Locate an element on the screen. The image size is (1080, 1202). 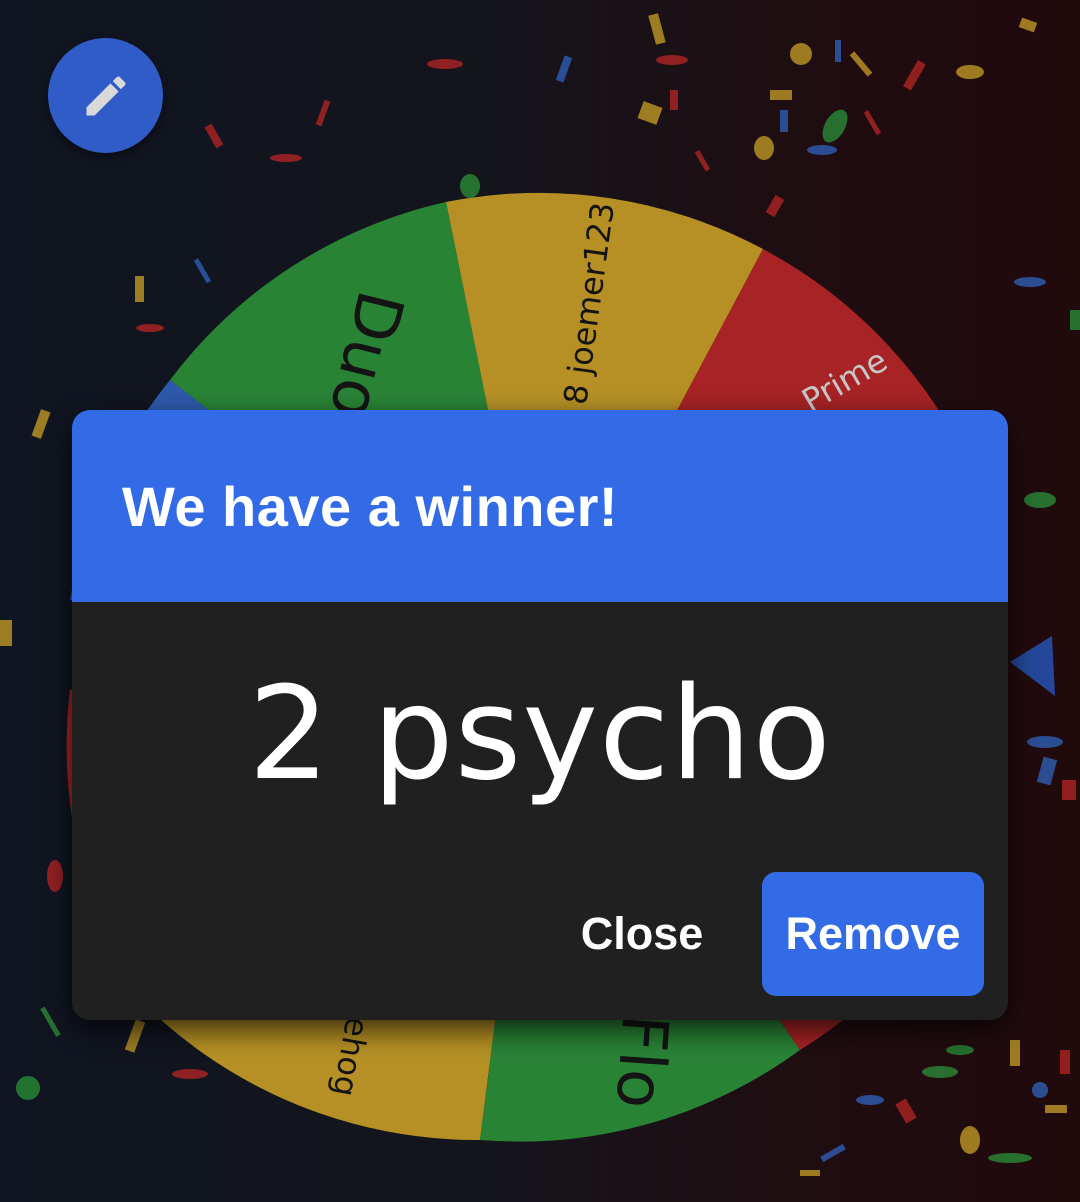
close-button: Close is located at coordinates (642, 934).